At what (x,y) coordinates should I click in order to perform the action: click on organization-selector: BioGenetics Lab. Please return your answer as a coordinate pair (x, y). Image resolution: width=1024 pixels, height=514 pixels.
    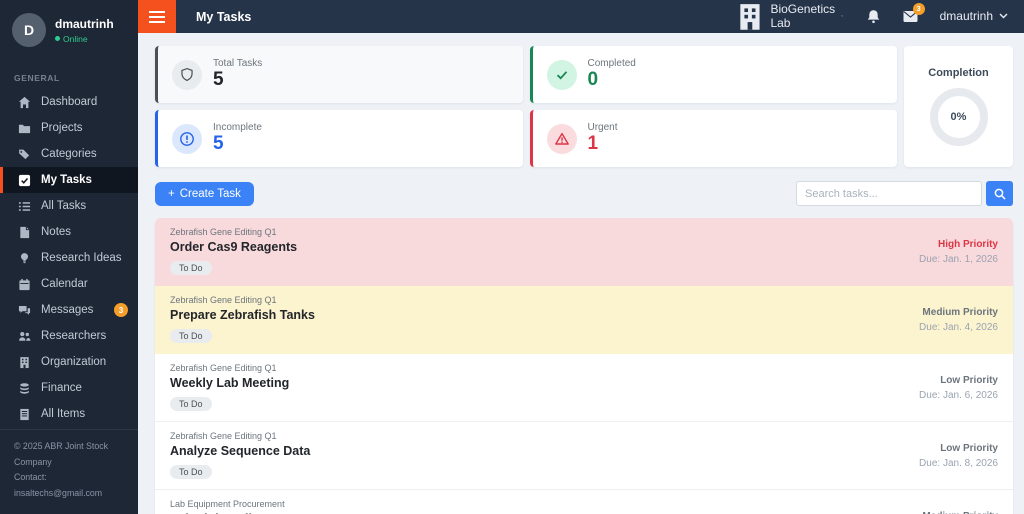
    Looking at the image, I should click on (789, 17).